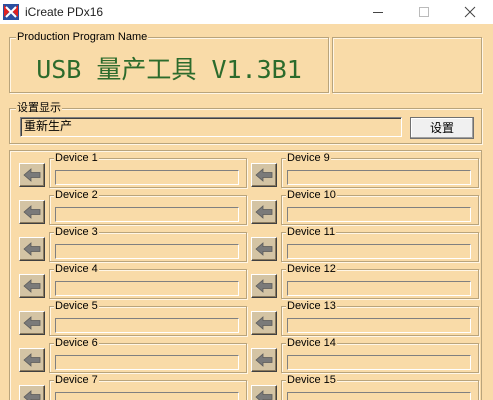 The height and width of the screenshot is (400, 493). What do you see at coordinates (76, 158) in the screenshot?
I see `device-label: Device 1` at bounding box center [76, 158].